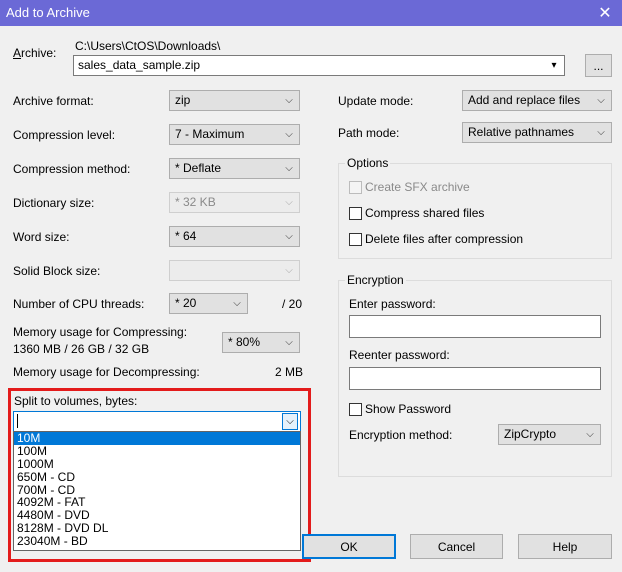 The height and width of the screenshot is (572, 622). Describe the element at coordinates (234, 236) in the screenshot. I see `word-size-select: * 64 ⌵` at that location.